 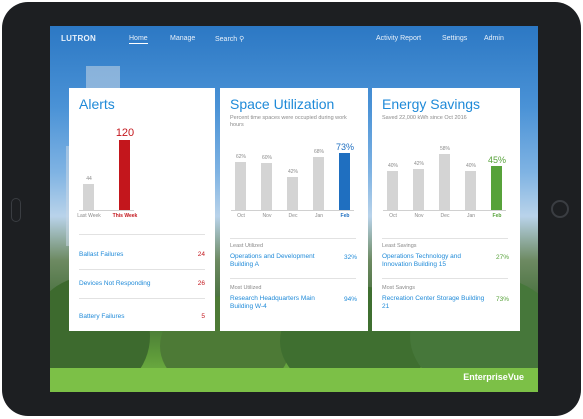 I want to click on least-savings-value: 27%, so click(x=502, y=257).